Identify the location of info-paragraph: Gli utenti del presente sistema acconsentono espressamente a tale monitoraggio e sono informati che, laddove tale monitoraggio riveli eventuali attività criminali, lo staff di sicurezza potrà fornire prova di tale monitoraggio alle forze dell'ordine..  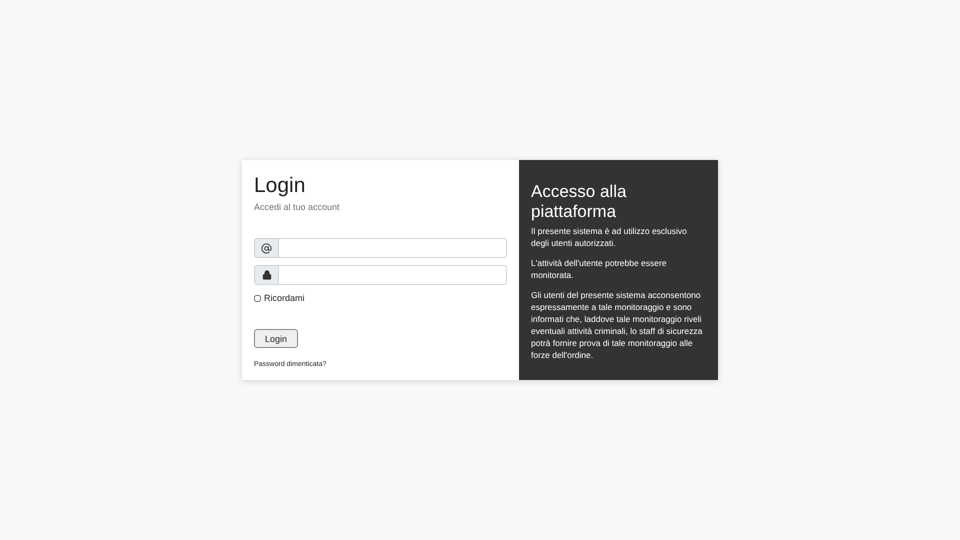
(617, 324).